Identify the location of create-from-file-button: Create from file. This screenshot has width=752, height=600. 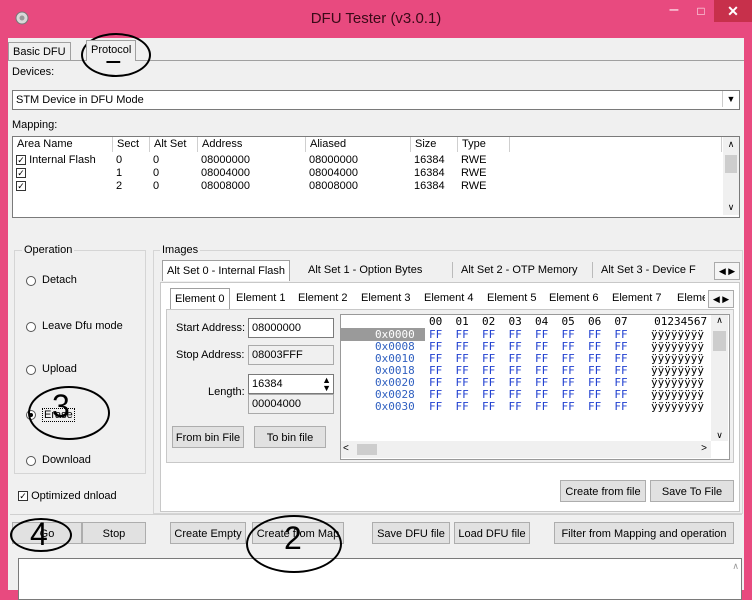
(603, 491).